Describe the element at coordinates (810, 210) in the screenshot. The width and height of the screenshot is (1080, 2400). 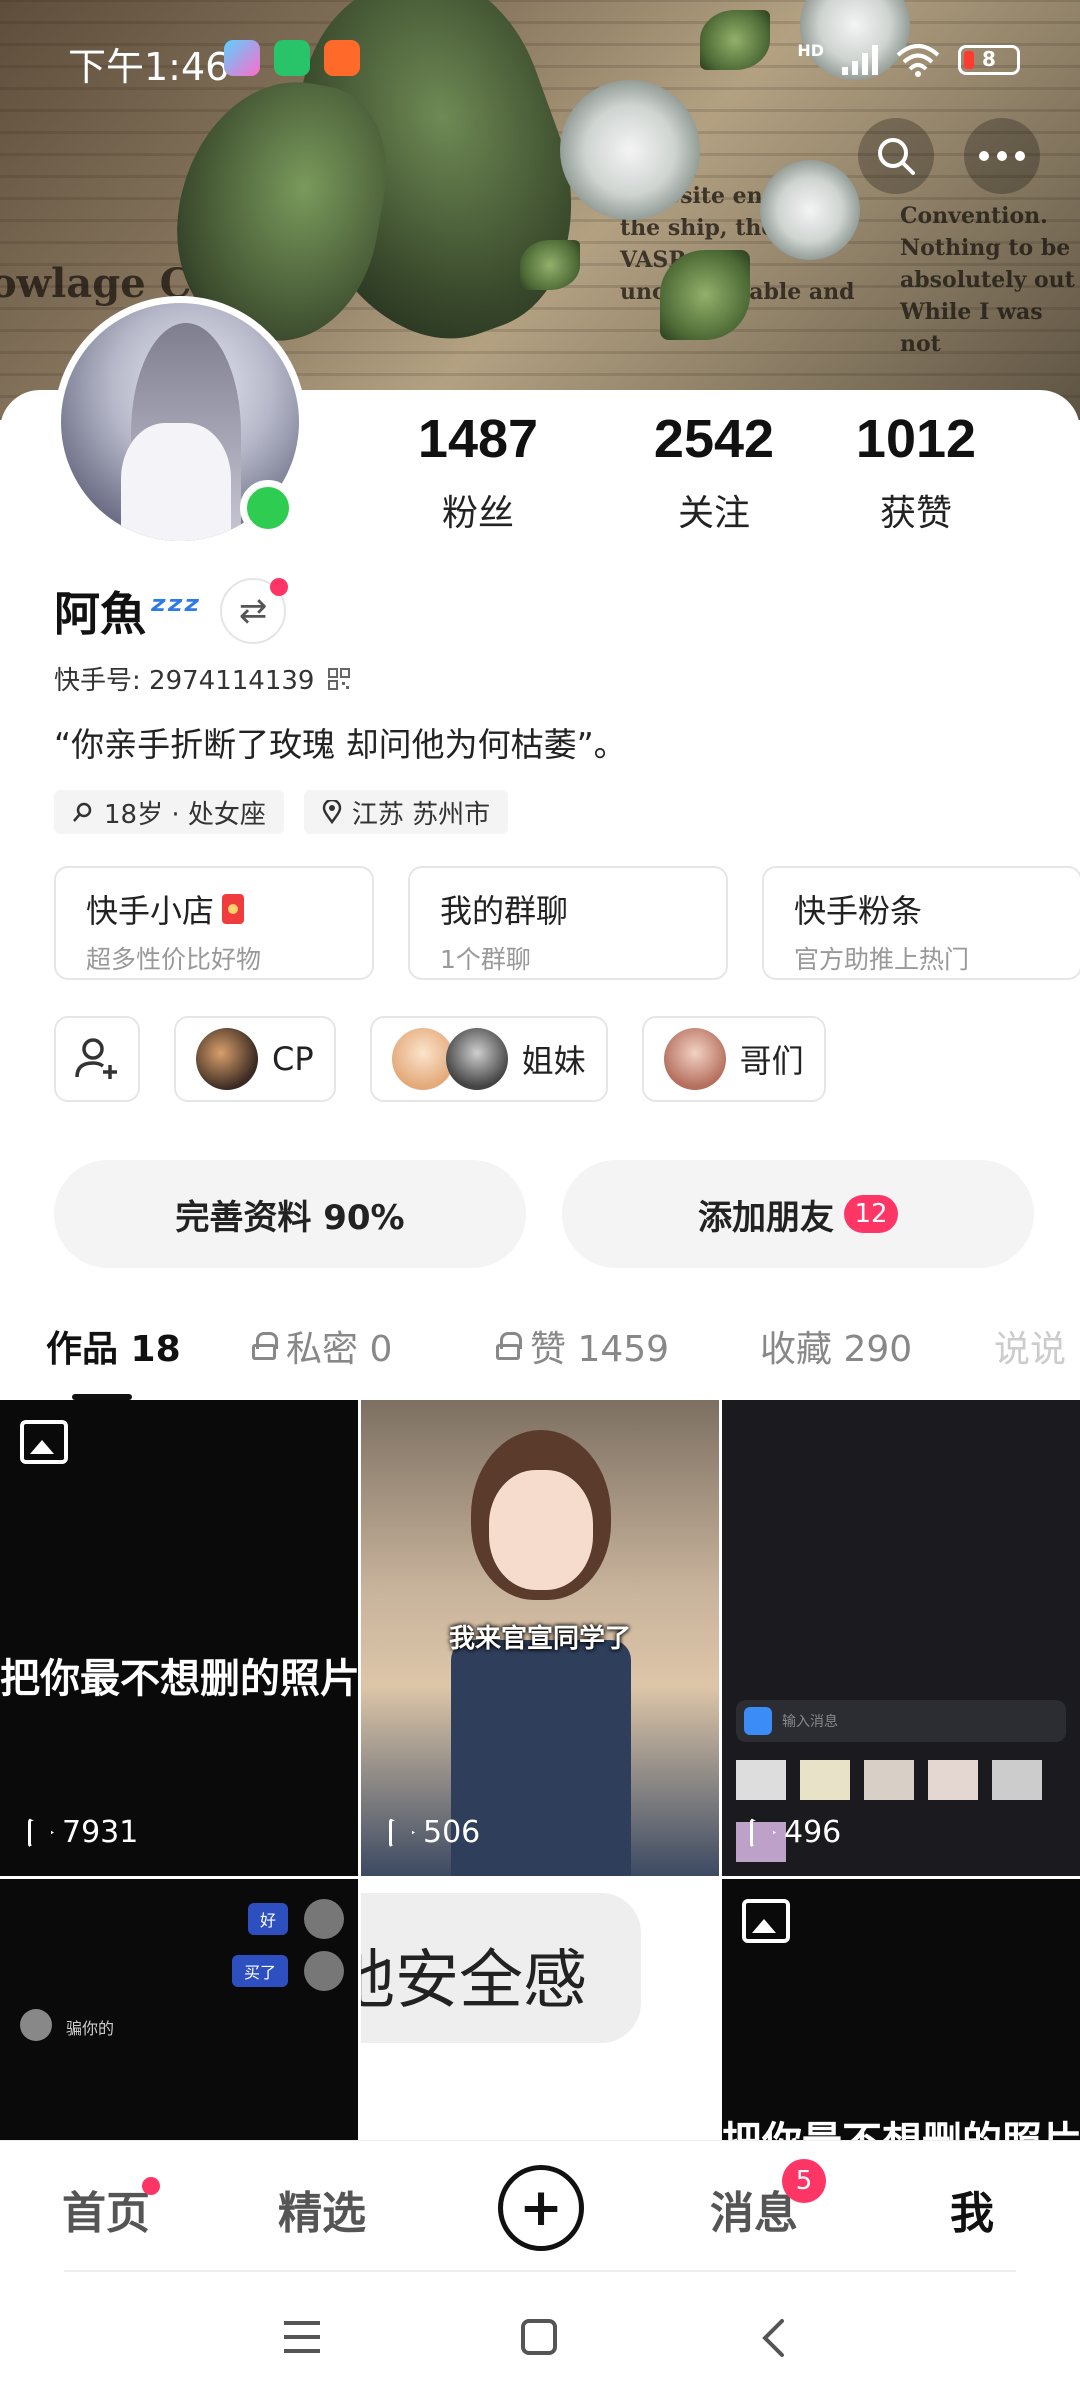
I see `rose` at that location.